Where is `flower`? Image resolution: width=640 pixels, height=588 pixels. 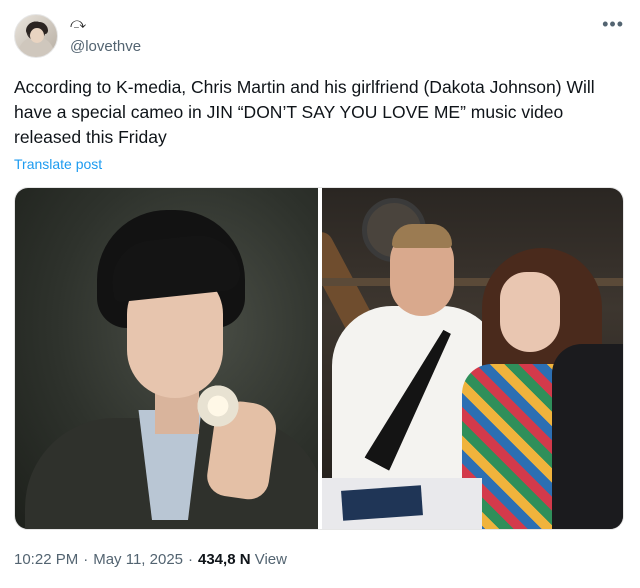 flower is located at coordinates (218, 406).